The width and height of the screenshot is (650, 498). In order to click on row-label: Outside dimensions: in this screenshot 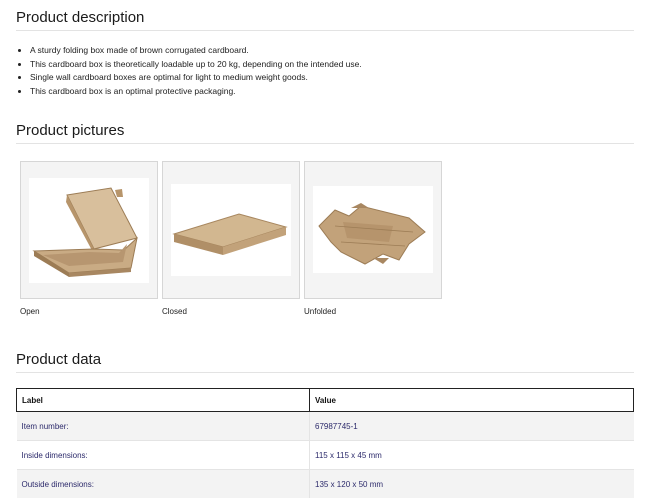, I will do `click(163, 484)`.